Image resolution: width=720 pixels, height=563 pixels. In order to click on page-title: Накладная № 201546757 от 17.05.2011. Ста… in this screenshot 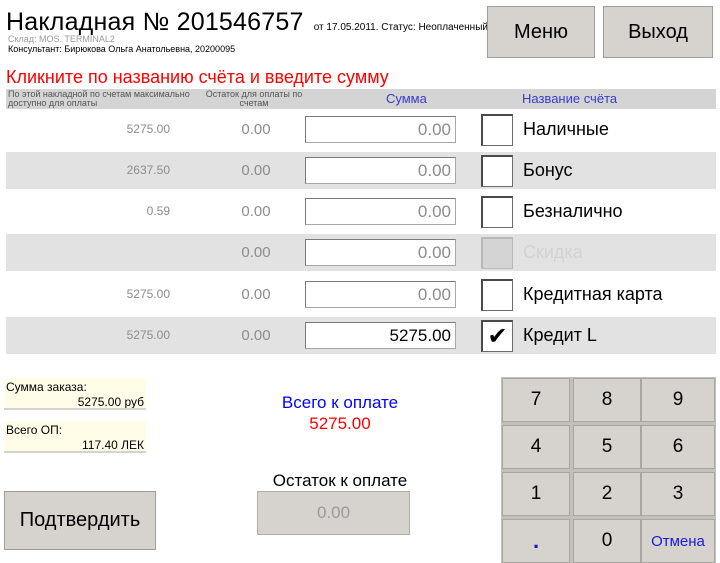, I will do `click(248, 22)`.